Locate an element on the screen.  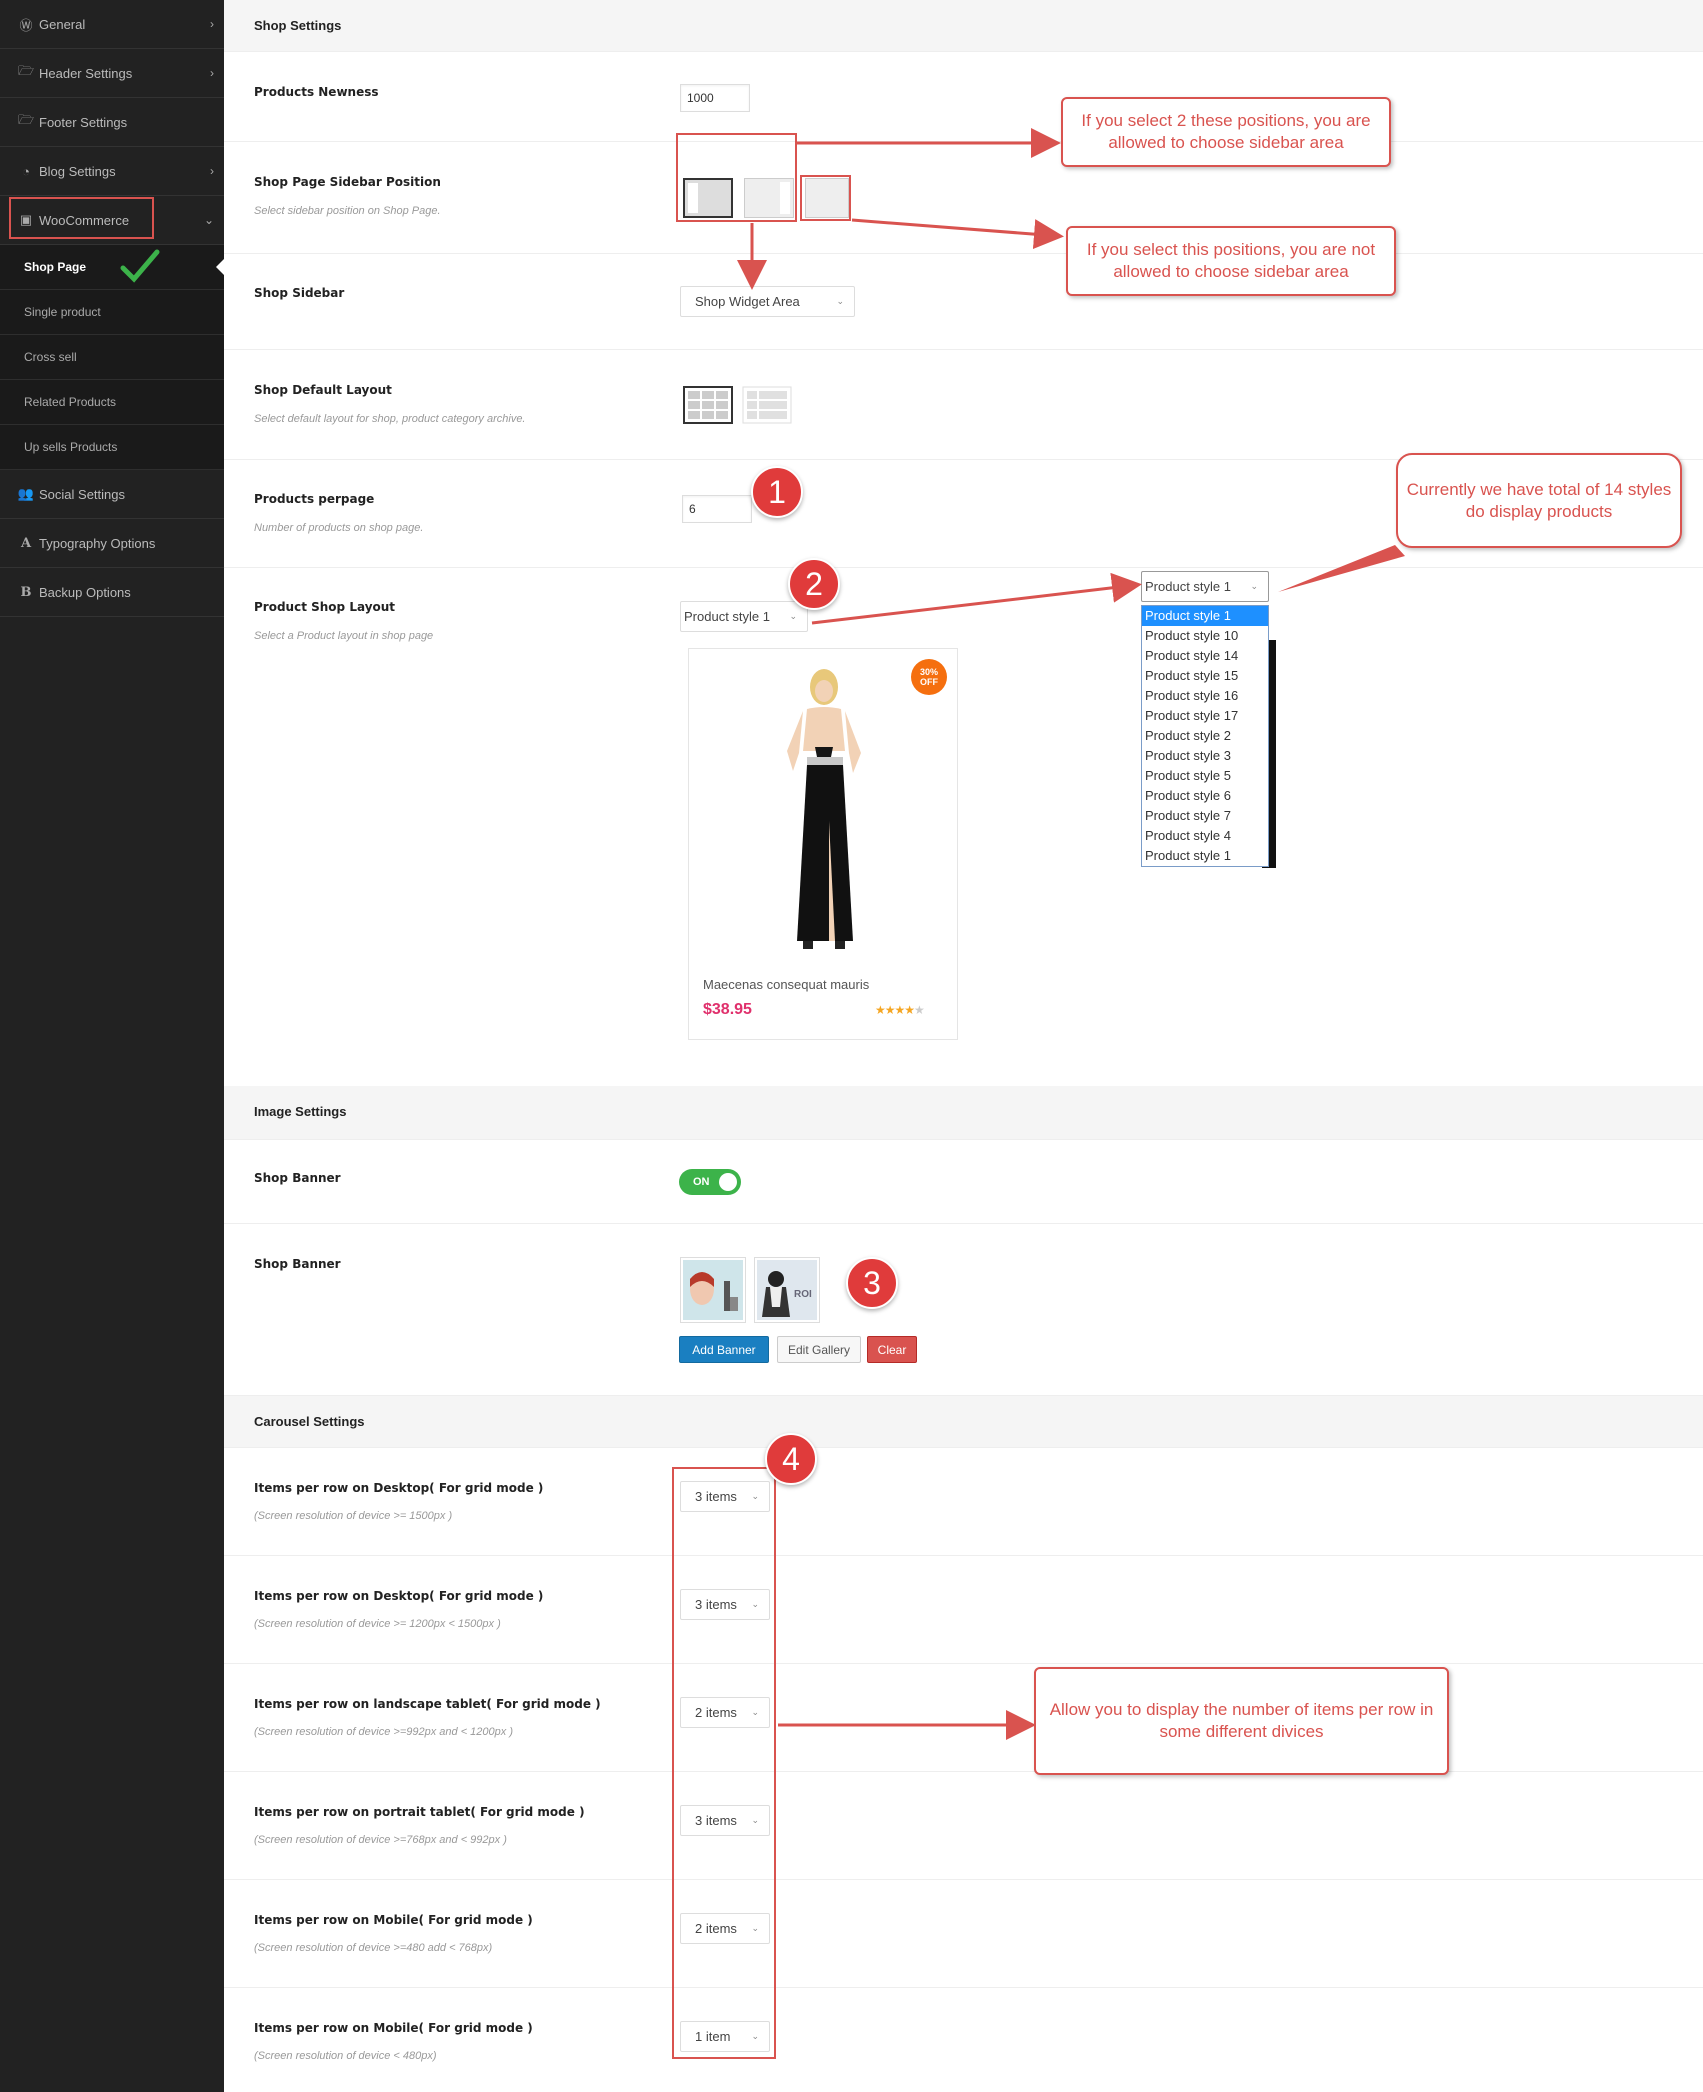
sidebar-item-backup: B Backup Options is located at coordinates (112, 592).